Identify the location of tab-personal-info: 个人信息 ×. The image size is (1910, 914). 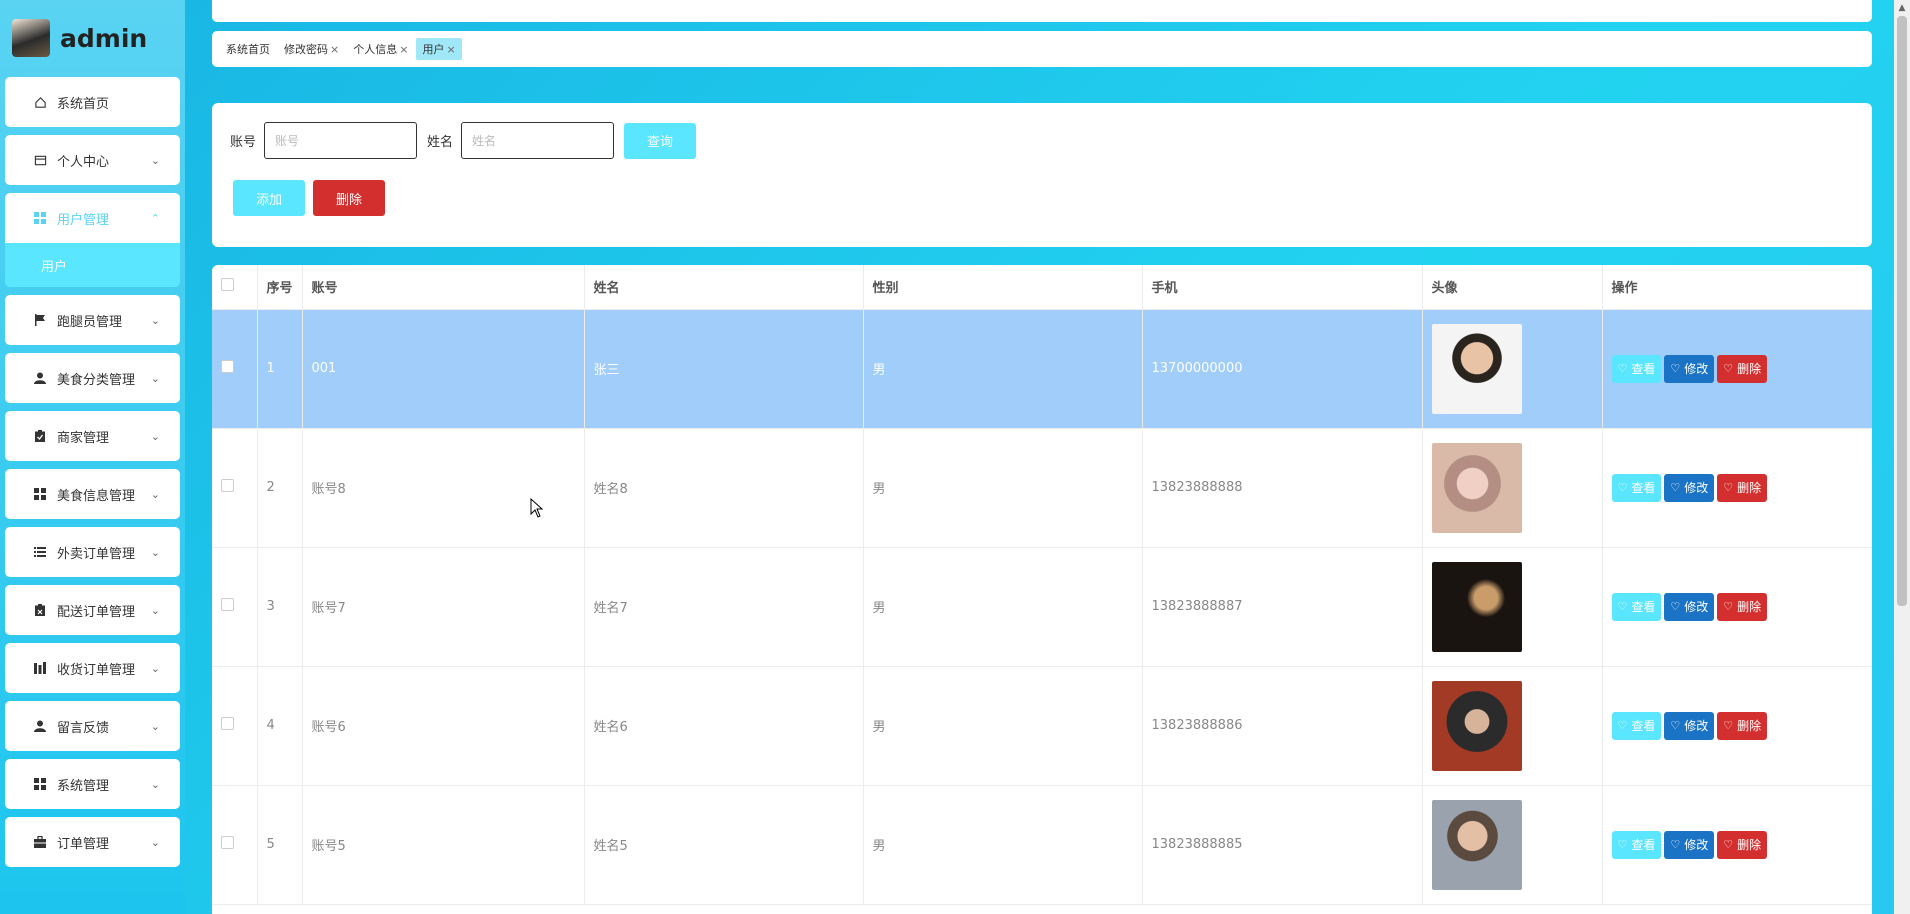
(380, 49).